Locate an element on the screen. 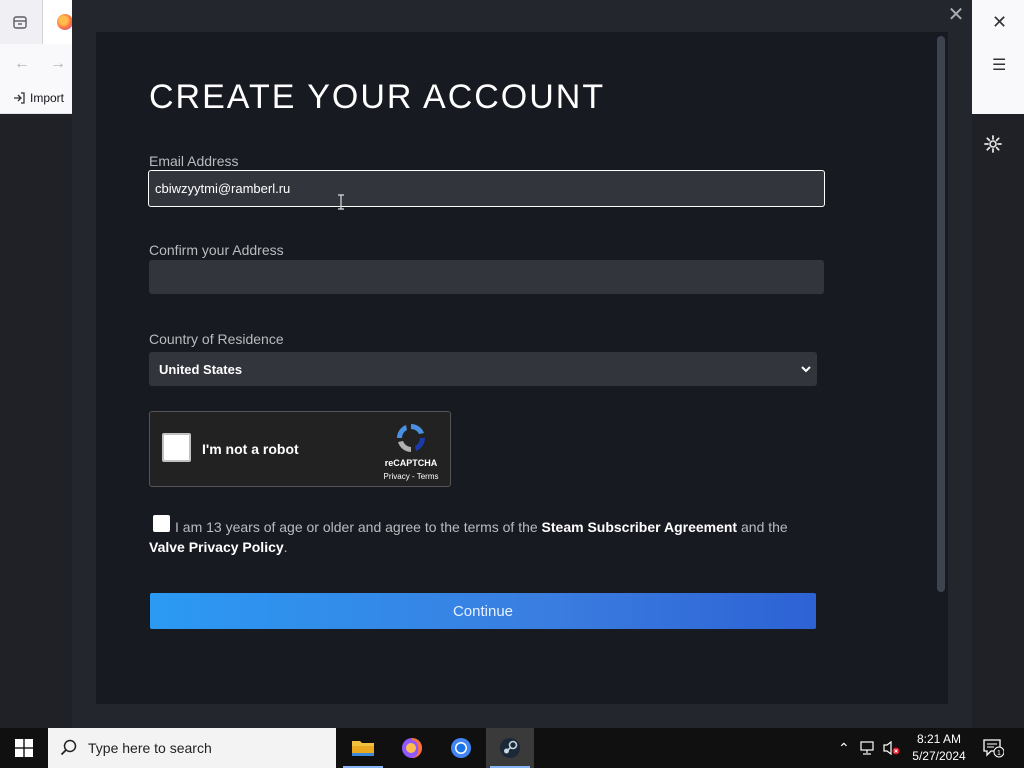 The height and width of the screenshot is (768, 1024). firefox-taskbar-button is located at coordinates (412, 748).